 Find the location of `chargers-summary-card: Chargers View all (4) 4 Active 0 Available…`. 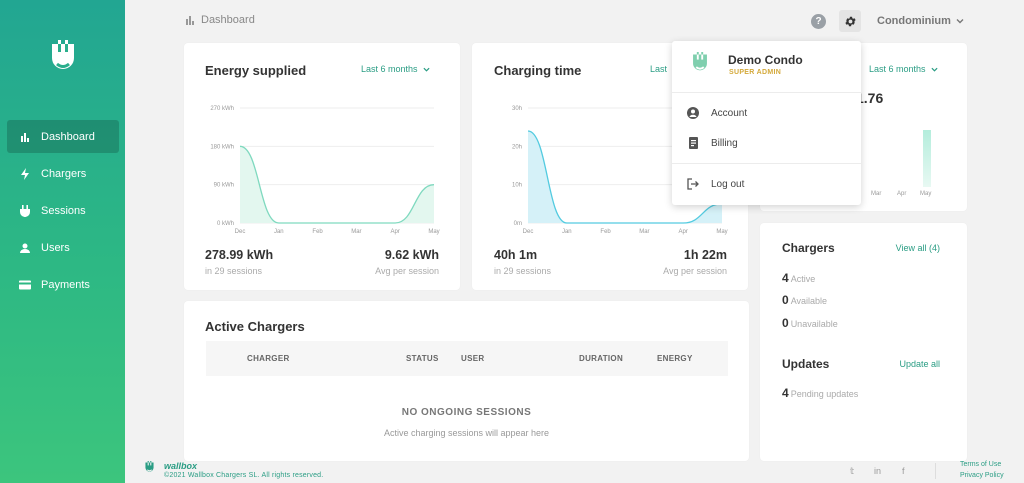

chargers-summary-card: Chargers View all (4) 4 Active 0 Available… is located at coordinates (863, 342).